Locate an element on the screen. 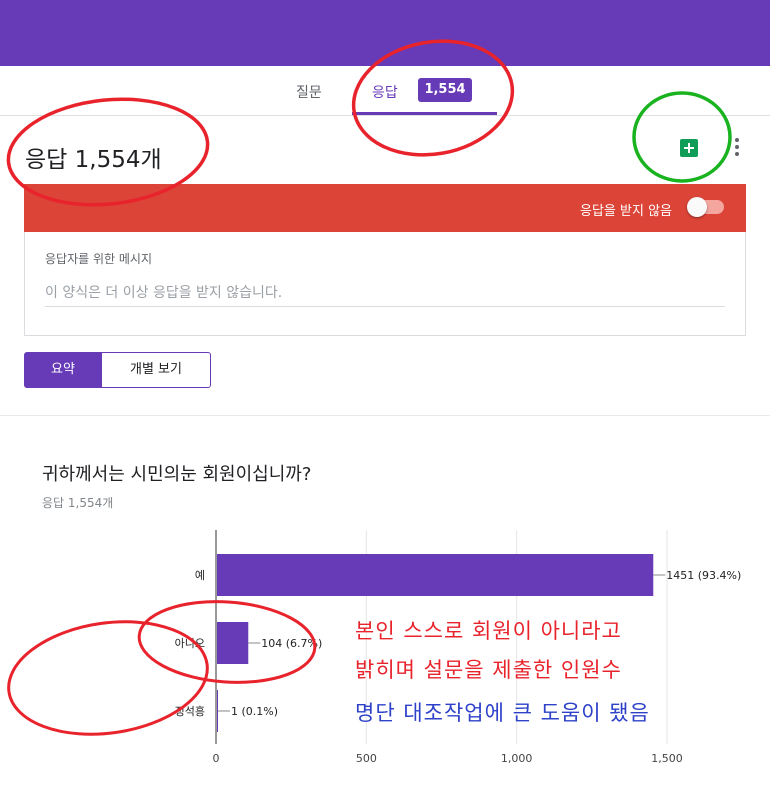 This screenshot has width=770, height=789. x-tick-label: 1,500 is located at coordinates (667, 758).